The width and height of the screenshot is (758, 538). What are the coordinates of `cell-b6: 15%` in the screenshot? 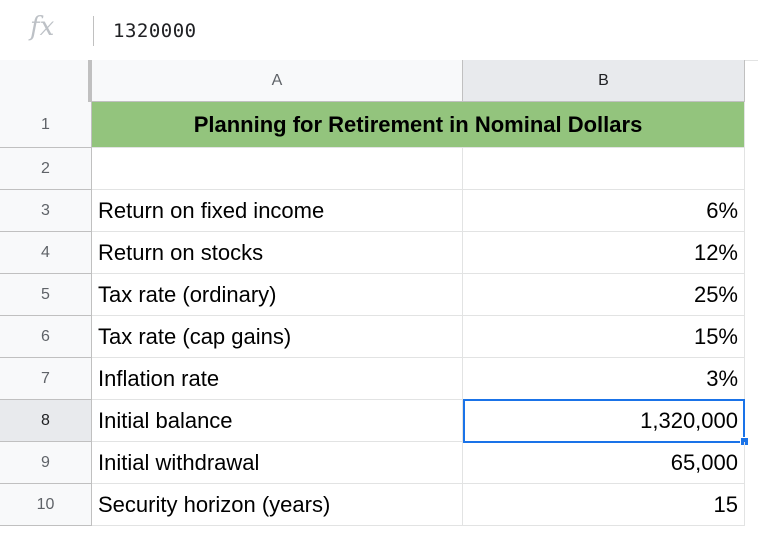 It's located at (604, 337).